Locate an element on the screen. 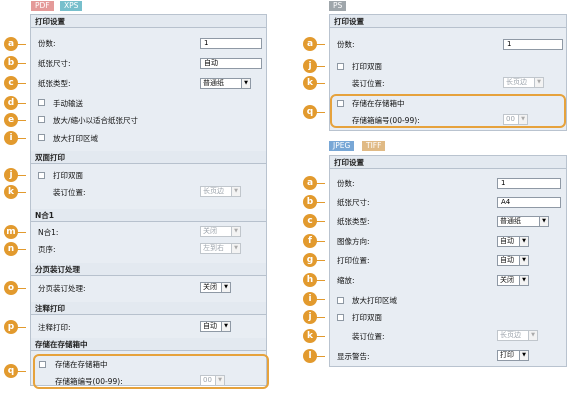 This screenshot has height=393, width=571. jpeg-callout-b: b is located at coordinates (314, 202).